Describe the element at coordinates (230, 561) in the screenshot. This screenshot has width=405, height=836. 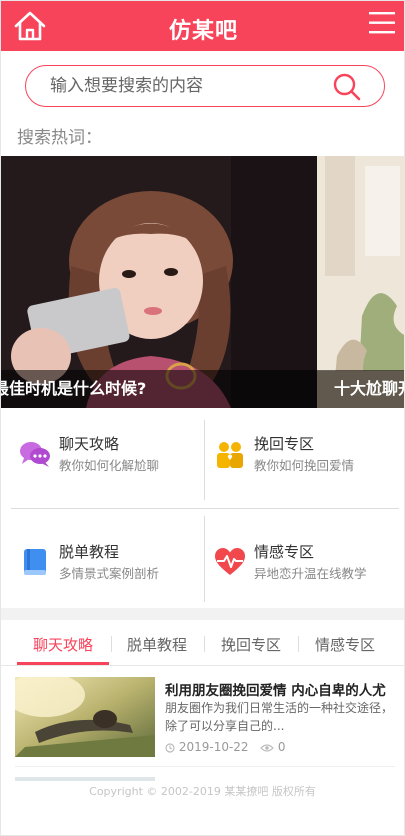
I see `heartbeat-icon` at that location.